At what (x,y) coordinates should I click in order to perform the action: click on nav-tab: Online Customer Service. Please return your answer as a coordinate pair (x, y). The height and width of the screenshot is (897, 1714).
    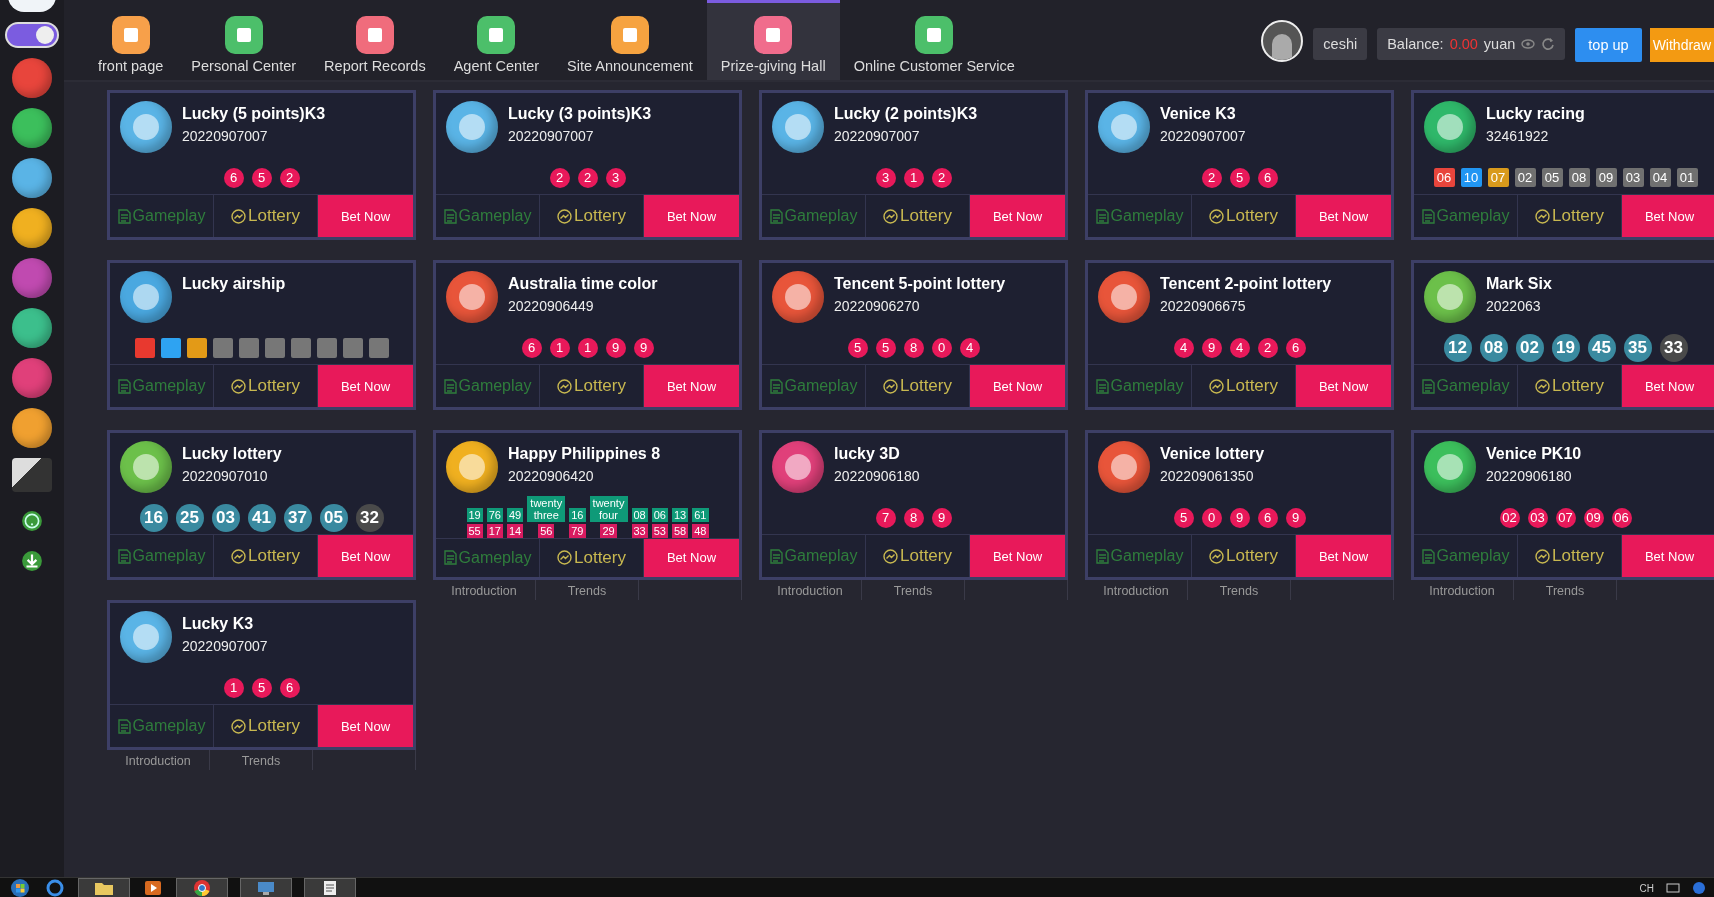
    Looking at the image, I should click on (934, 40).